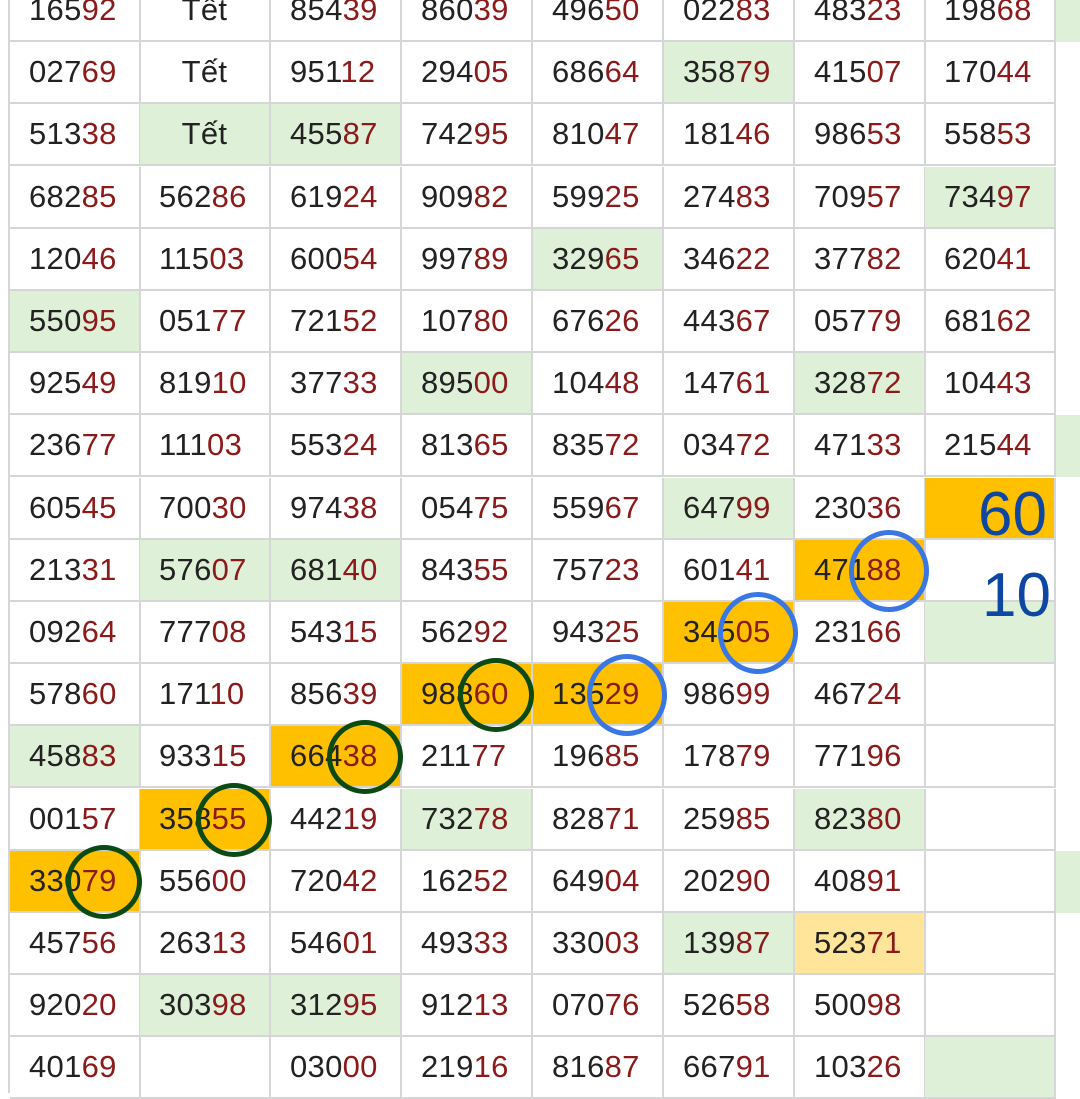  I want to click on number-tail: 88, so click(884, 569).